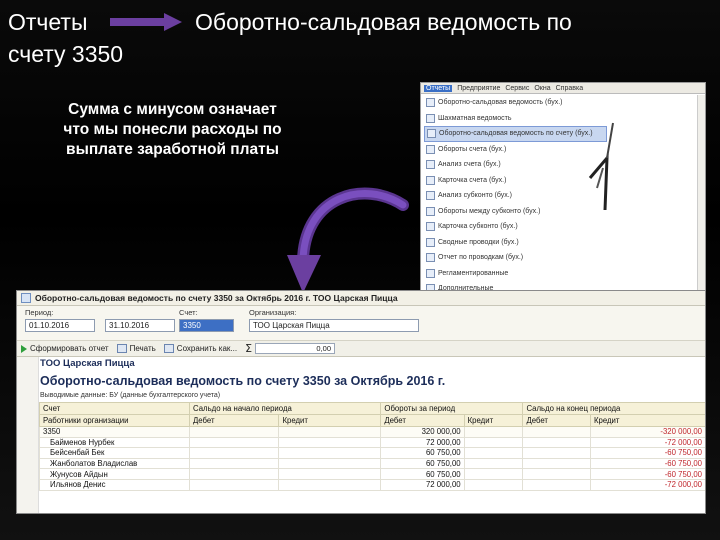 This screenshot has width=720, height=540. I want to click on row-name: Жанболатов Владислав, so click(114, 463).